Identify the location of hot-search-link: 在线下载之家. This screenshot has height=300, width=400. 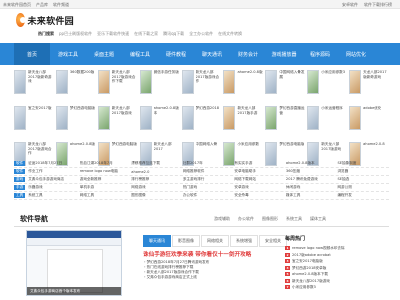
(146, 34).